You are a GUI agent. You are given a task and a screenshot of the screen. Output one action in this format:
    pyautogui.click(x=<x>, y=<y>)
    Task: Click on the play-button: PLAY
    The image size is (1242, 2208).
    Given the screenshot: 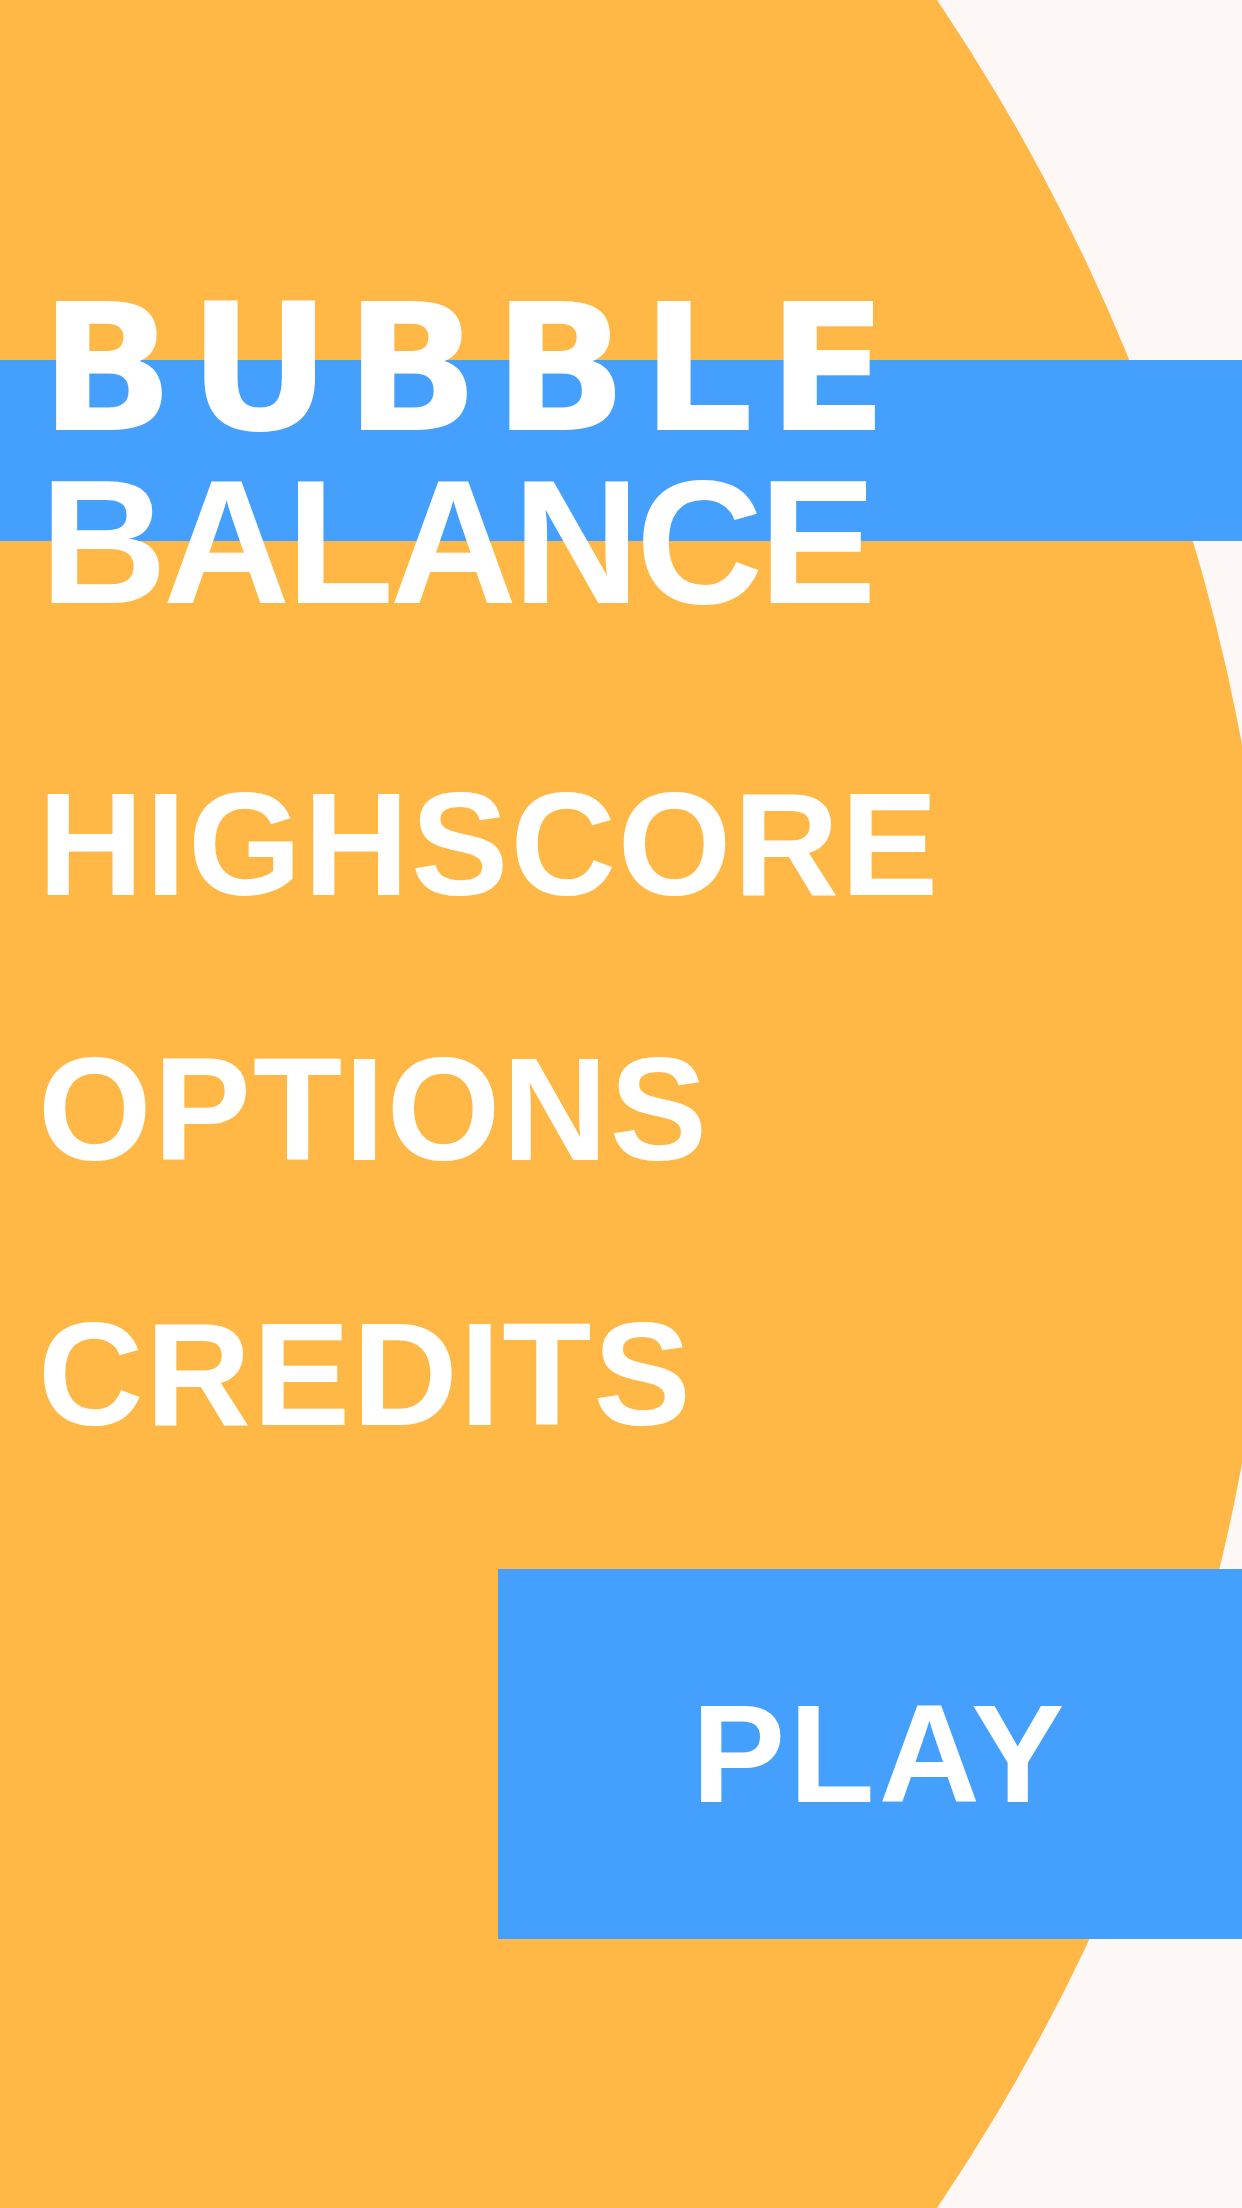 What is the action you would take?
    pyautogui.click(x=870, y=1754)
    